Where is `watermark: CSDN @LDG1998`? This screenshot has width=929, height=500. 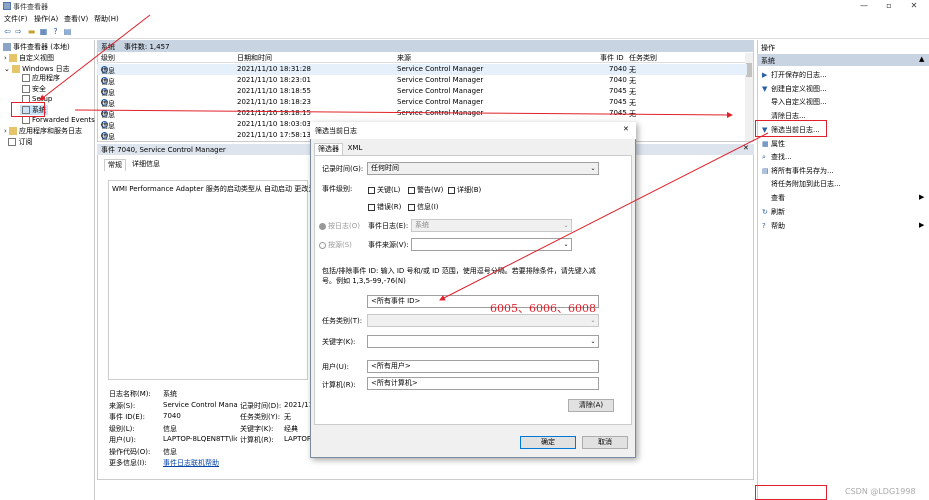 watermark: CSDN @LDG1998 is located at coordinates (880, 491).